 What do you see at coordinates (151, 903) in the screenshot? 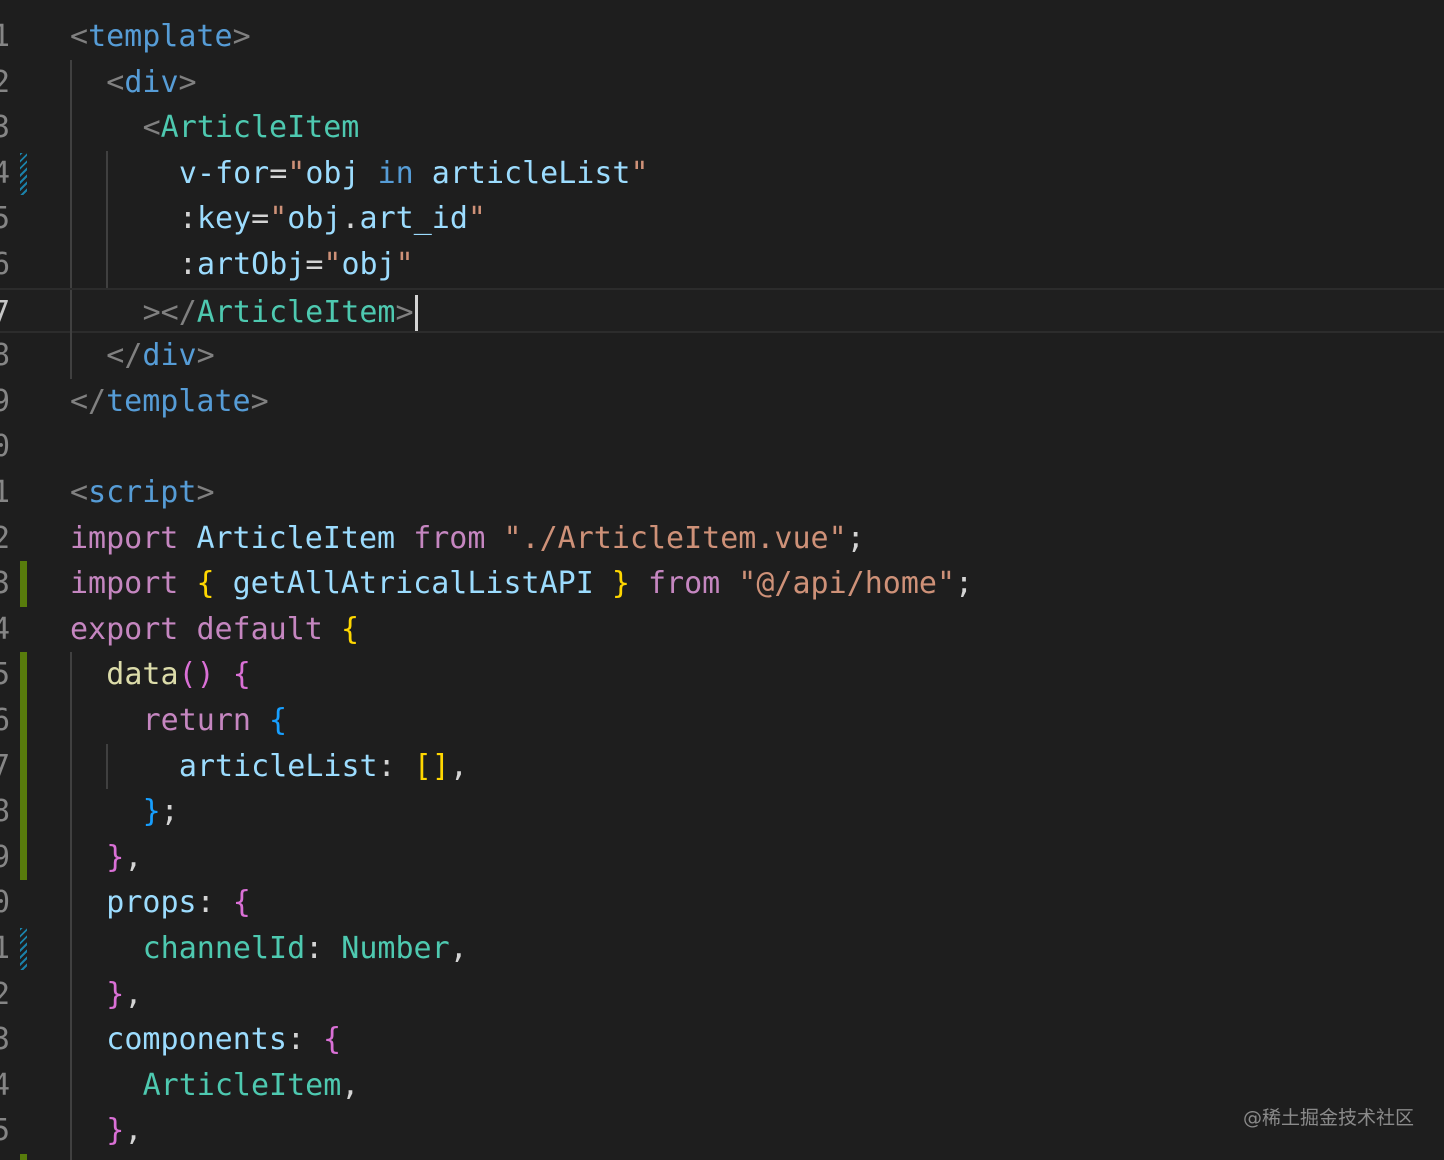
I see `code-token: props` at bounding box center [151, 903].